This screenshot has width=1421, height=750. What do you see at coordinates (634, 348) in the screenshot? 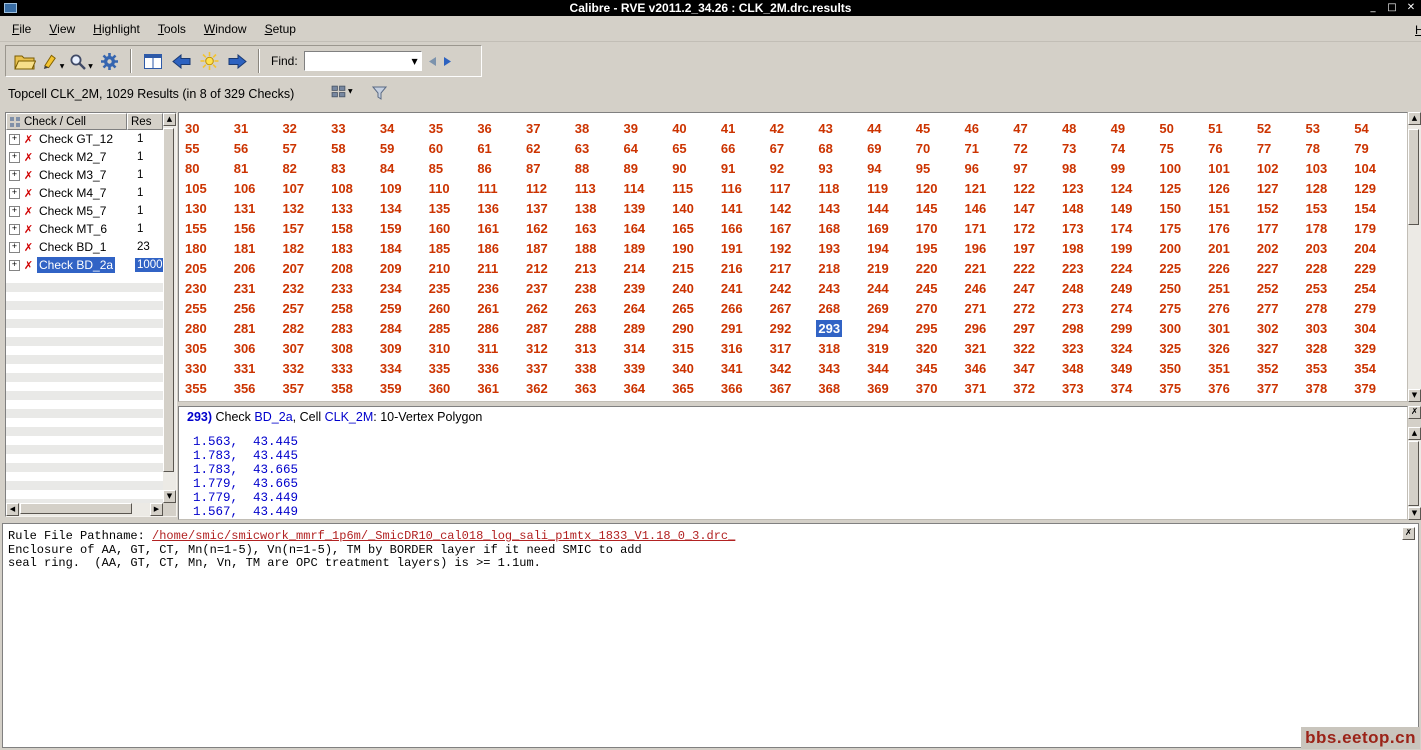
I see `result-number: 314` at bounding box center [634, 348].